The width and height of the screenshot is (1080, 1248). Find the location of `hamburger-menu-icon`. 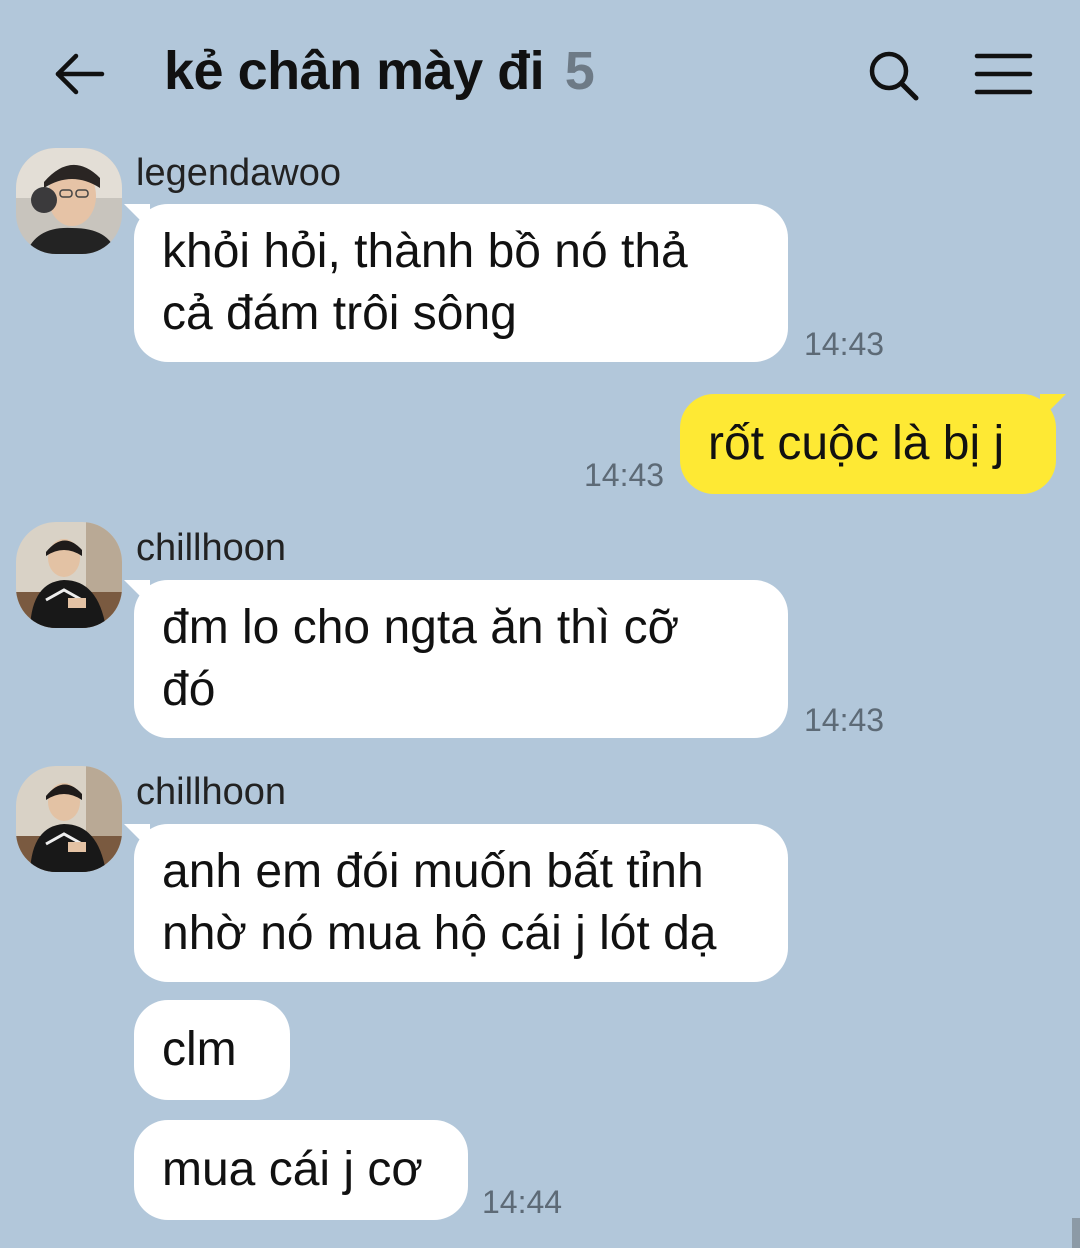

hamburger-menu-icon is located at coordinates (1003, 74).